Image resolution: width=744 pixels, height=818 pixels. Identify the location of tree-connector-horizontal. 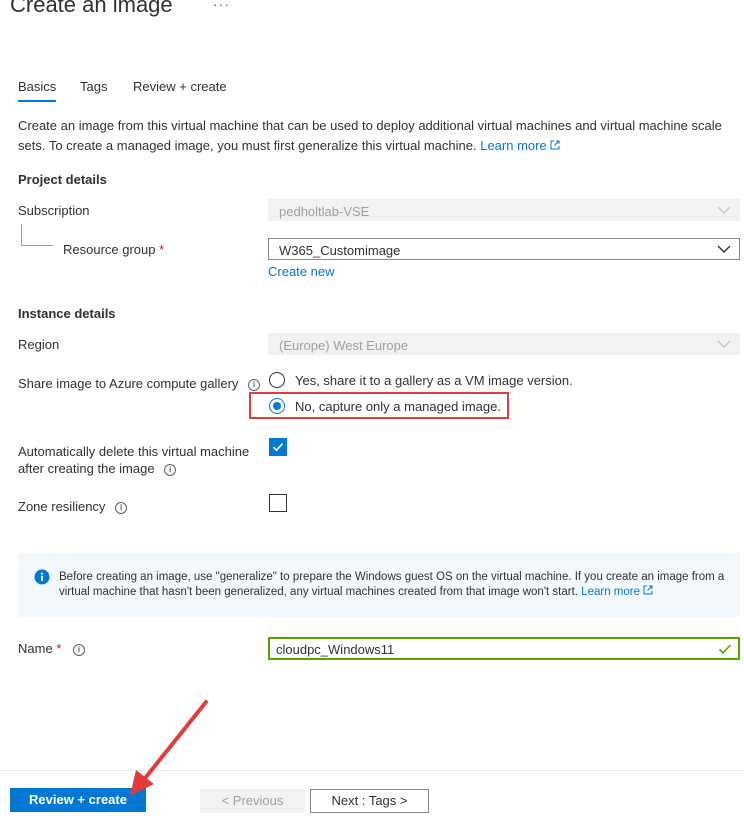
(37, 245).